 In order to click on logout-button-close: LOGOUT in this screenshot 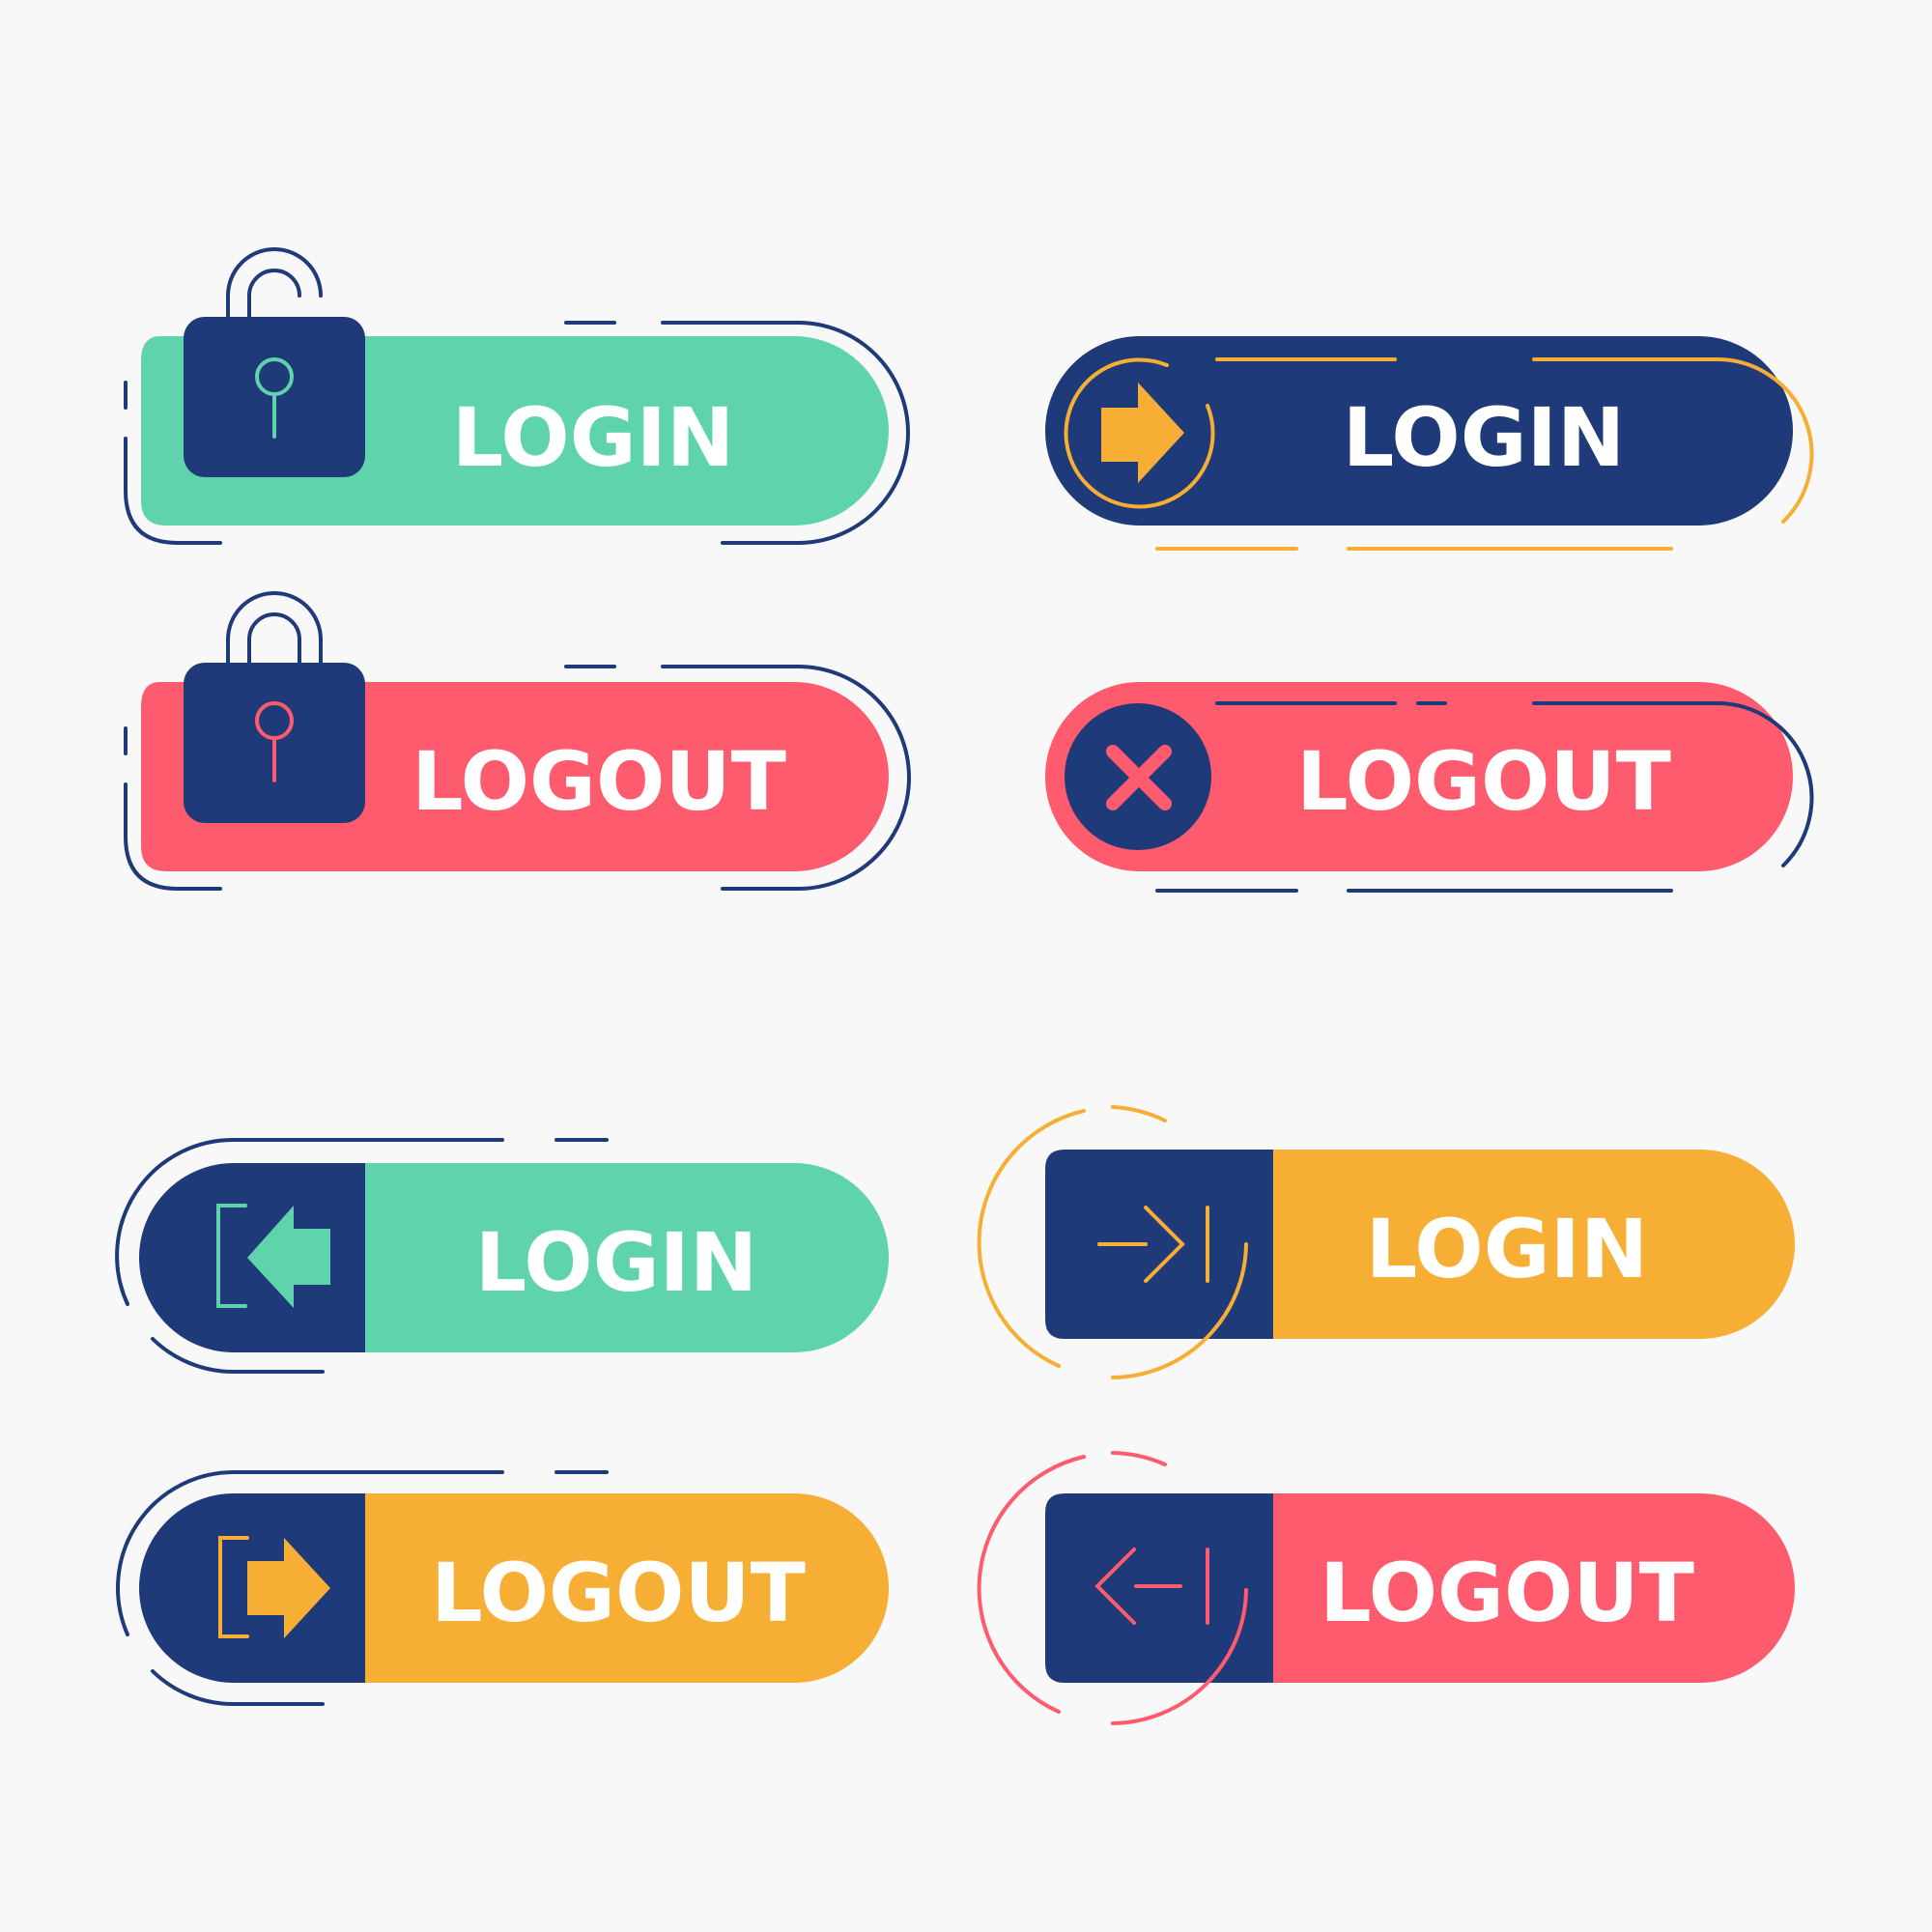, I will do `click(1429, 787)`.